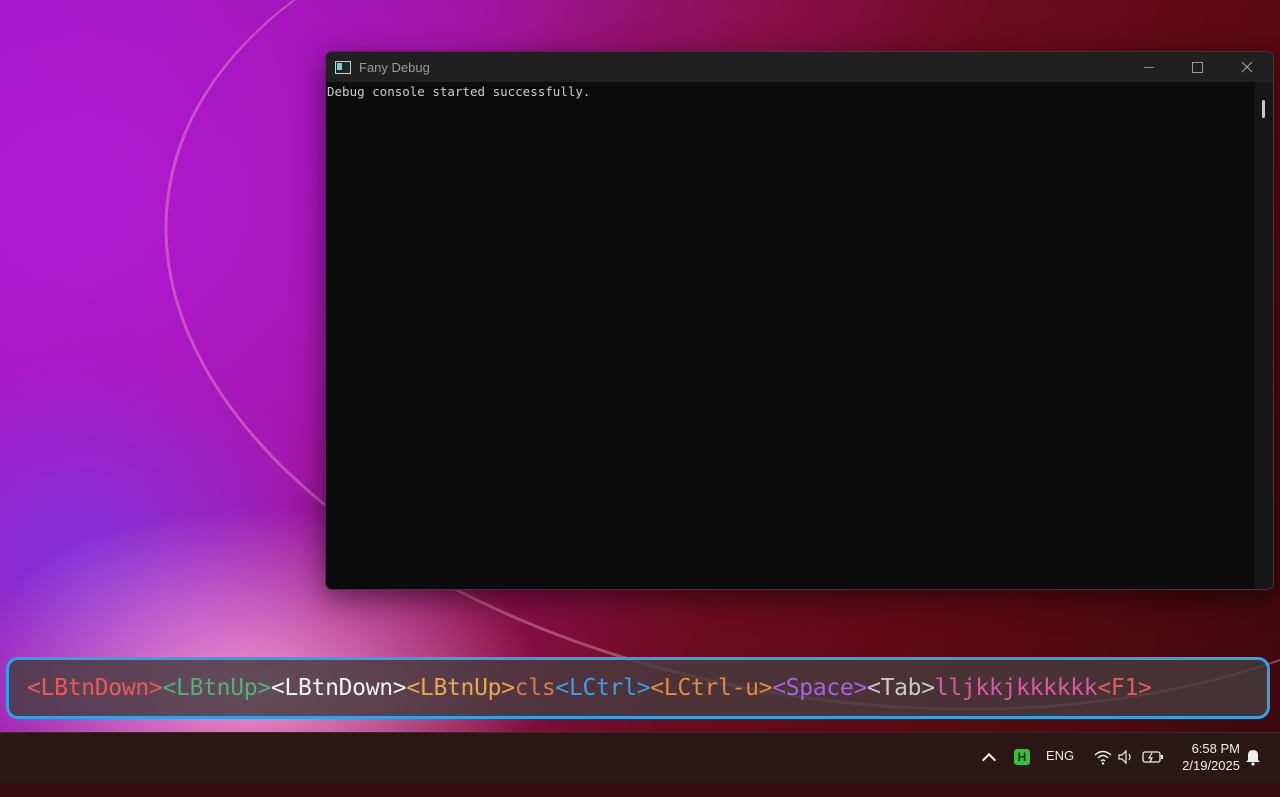 This screenshot has height=797, width=1280. Describe the element at coordinates (1208, 757) in the screenshot. I see `clock: 6:58 PM 2/19/2025` at that location.